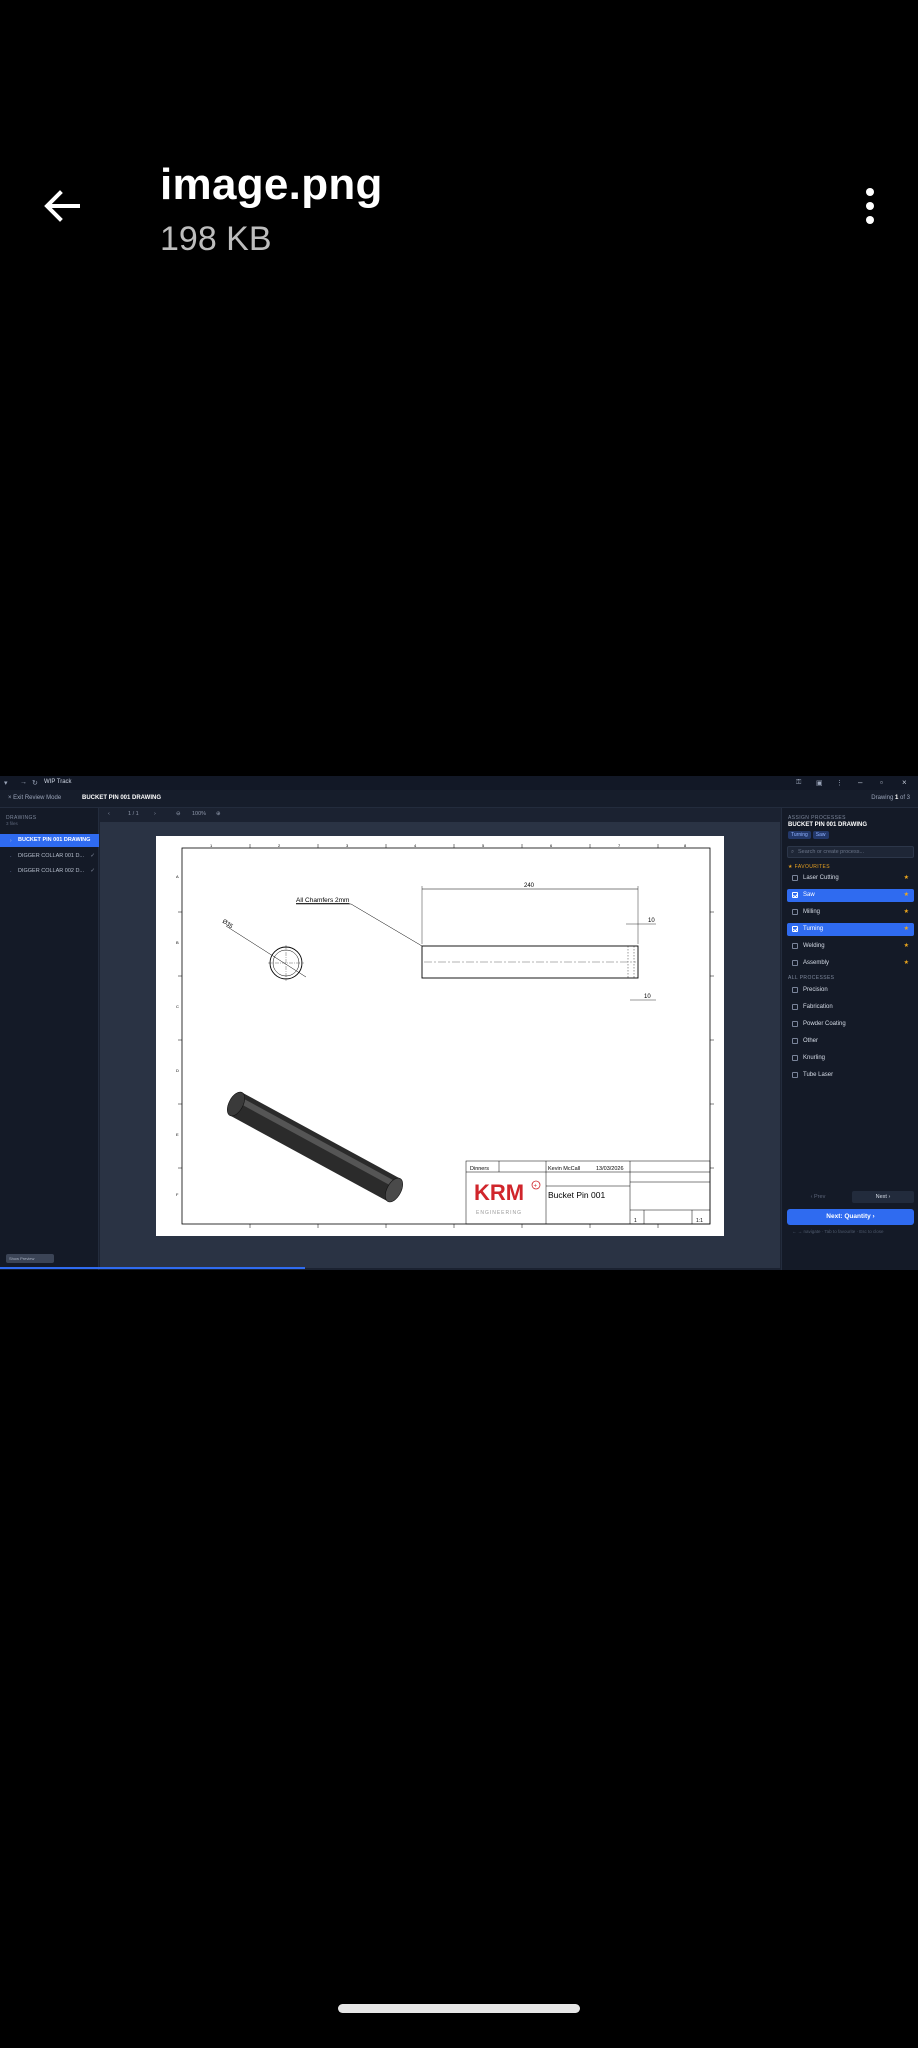 This screenshot has width=918, height=2048. What do you see at coordinates (440, 815) in the screenshot?
I see `viewer-toolbar: ‹ 1 / 1 › ⊖ 100% ⊕` at bounding box center [440, 815].